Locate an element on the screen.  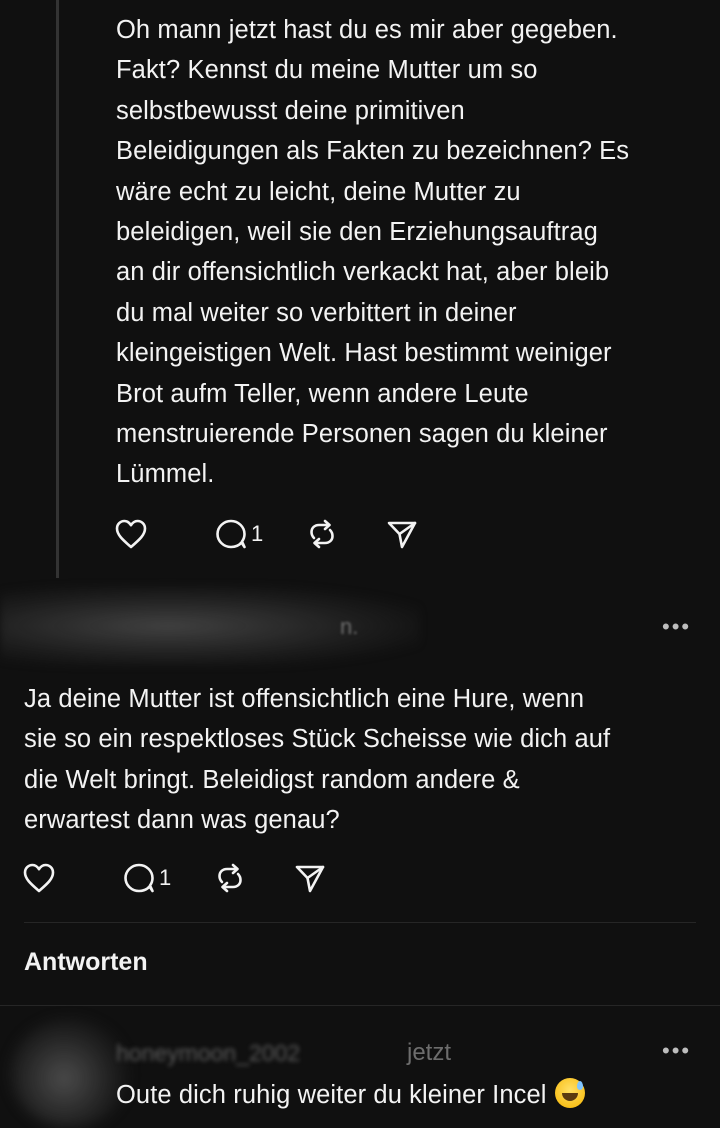
reply-text: Oute dich ruhig weiter du kleiner Incel is located at coordinates (331, 1095).